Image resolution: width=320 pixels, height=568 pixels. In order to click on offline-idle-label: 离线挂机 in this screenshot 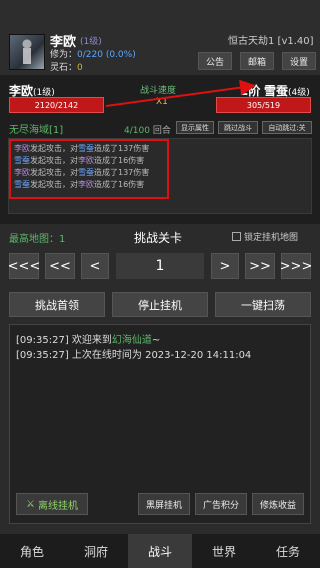, I will do `click(57, 506)`.